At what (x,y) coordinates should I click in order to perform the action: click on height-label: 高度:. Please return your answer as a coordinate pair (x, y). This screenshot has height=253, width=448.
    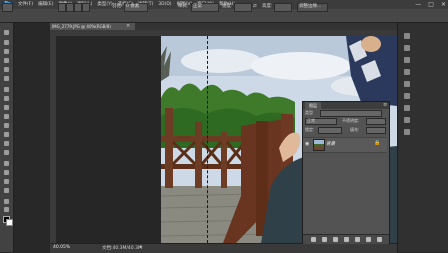
    Looking at the image, I should click on (267, 6).